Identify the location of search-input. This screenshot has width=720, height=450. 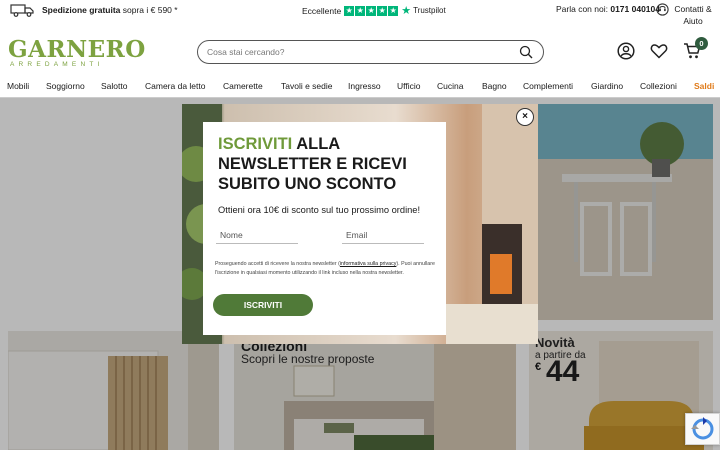
(348, 52).